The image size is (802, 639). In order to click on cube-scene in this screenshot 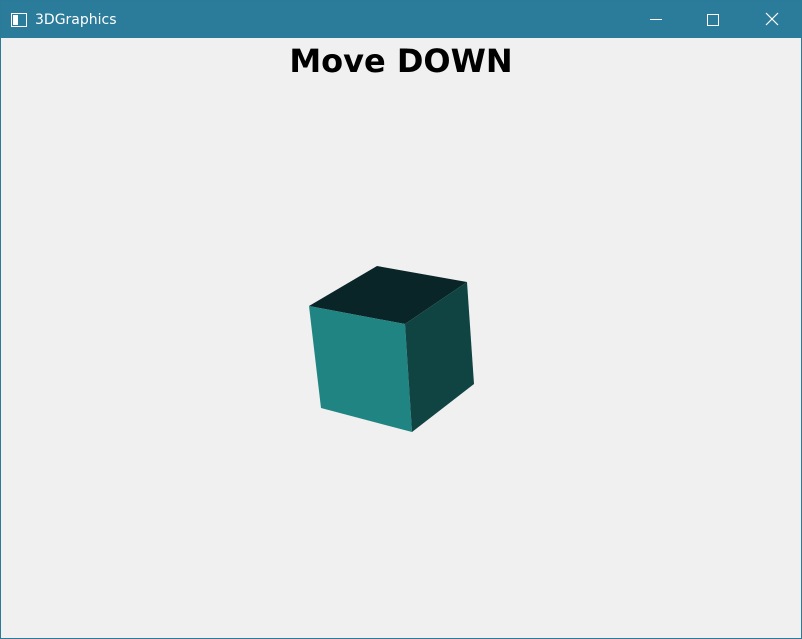, I will do `click(391, 349)`.